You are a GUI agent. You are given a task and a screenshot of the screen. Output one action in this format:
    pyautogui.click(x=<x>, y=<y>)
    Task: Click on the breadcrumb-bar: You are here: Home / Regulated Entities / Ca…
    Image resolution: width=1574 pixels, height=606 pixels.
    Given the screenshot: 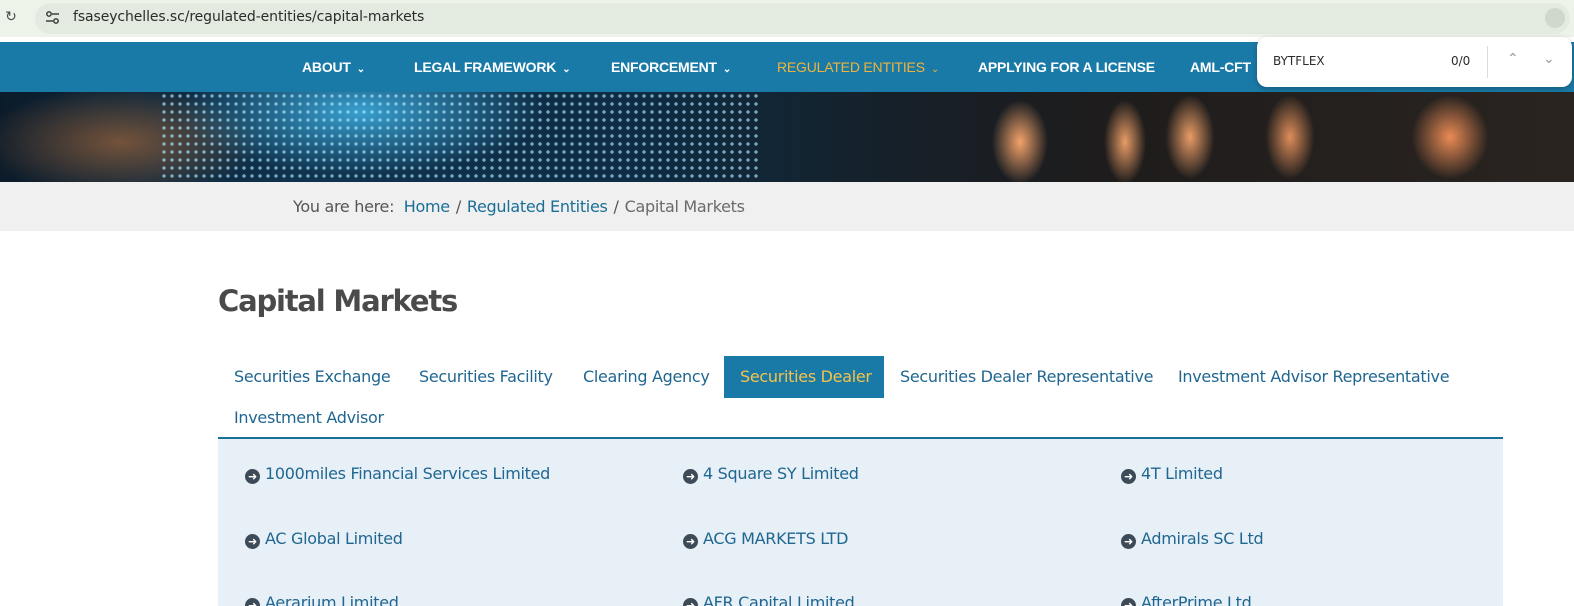 What is the action you would take?
    pyautogui.click(x=787, y=206)
    